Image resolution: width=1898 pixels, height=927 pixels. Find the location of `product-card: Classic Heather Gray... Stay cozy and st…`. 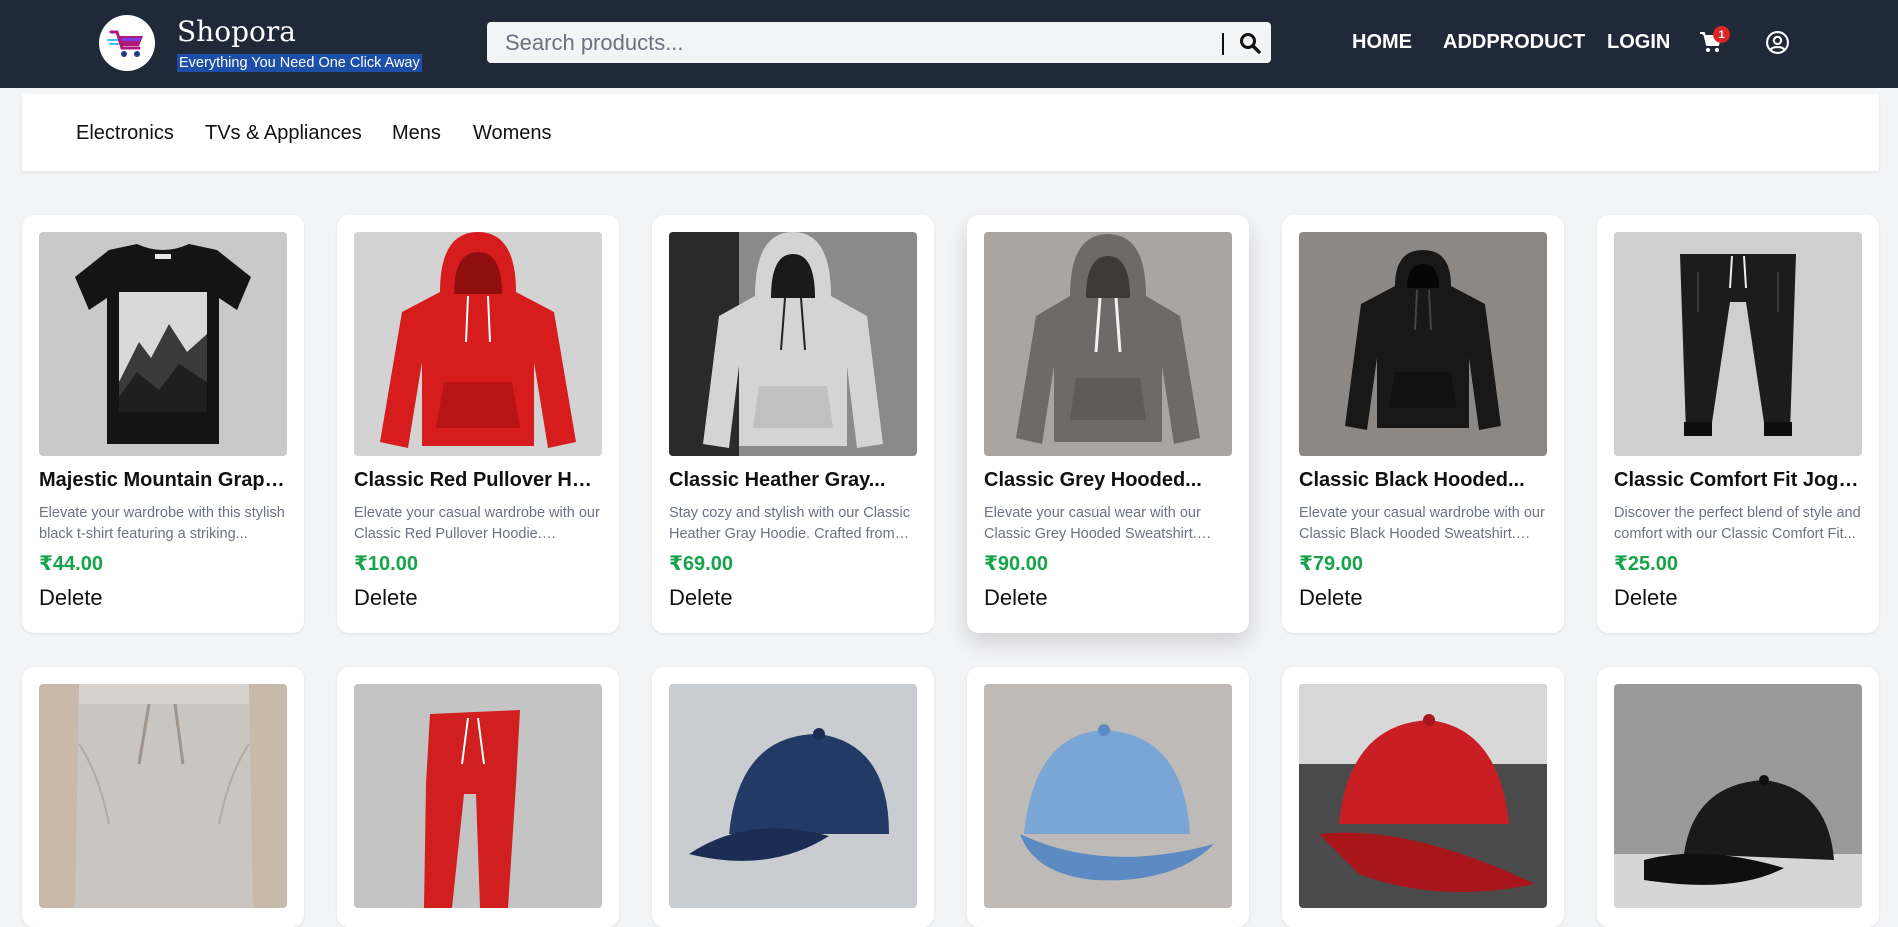

product-card: Classic Heather Gray... Stay cozy and st… is located at coordinates (793, 424).